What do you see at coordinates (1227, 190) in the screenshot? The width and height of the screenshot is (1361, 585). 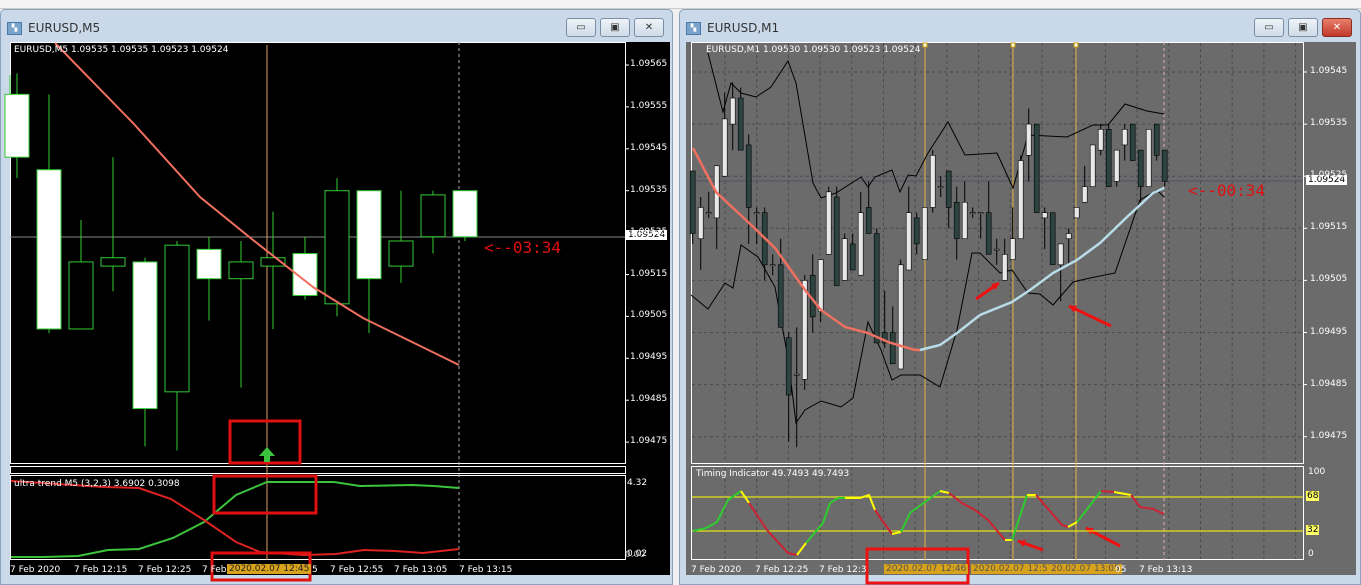 I see `m1-candle-countdown: <--00:34` at bounding box center [1227, 190].